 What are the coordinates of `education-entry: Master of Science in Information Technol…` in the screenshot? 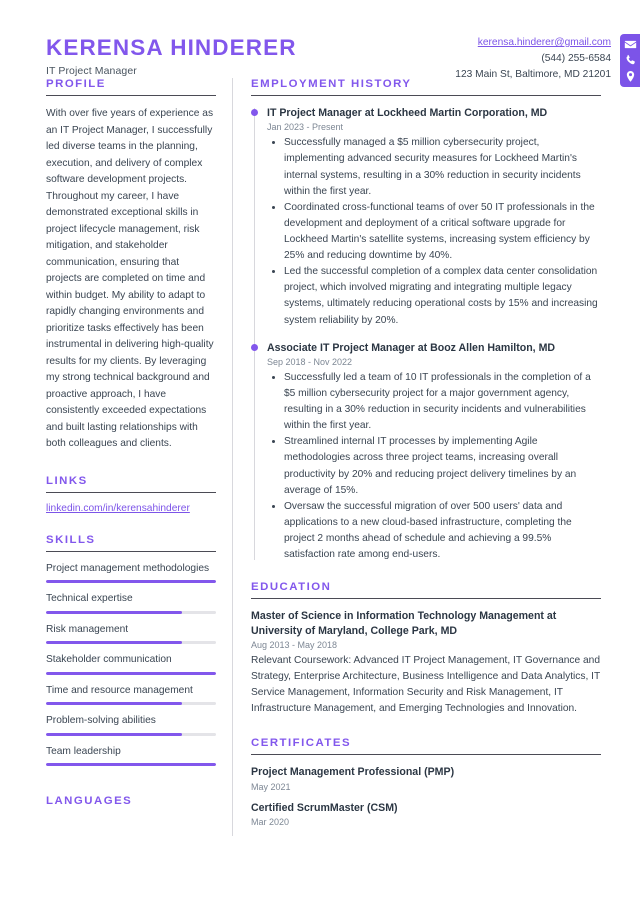 It's located at (426, 663).